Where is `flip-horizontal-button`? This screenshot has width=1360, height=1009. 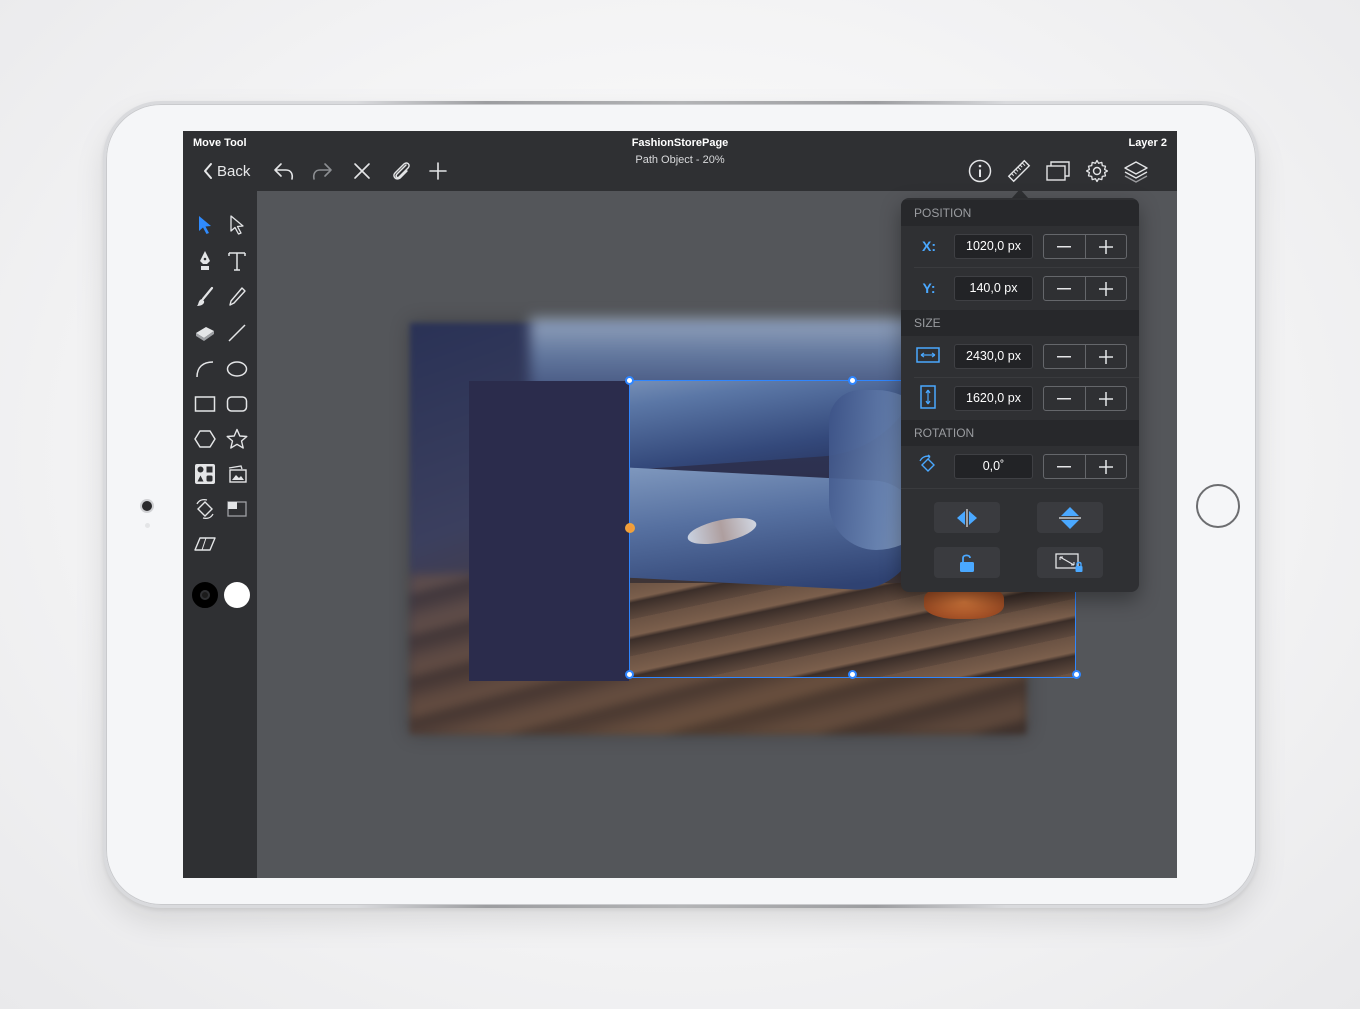
flip-horizontal-button is located at coordinates (967, 517).